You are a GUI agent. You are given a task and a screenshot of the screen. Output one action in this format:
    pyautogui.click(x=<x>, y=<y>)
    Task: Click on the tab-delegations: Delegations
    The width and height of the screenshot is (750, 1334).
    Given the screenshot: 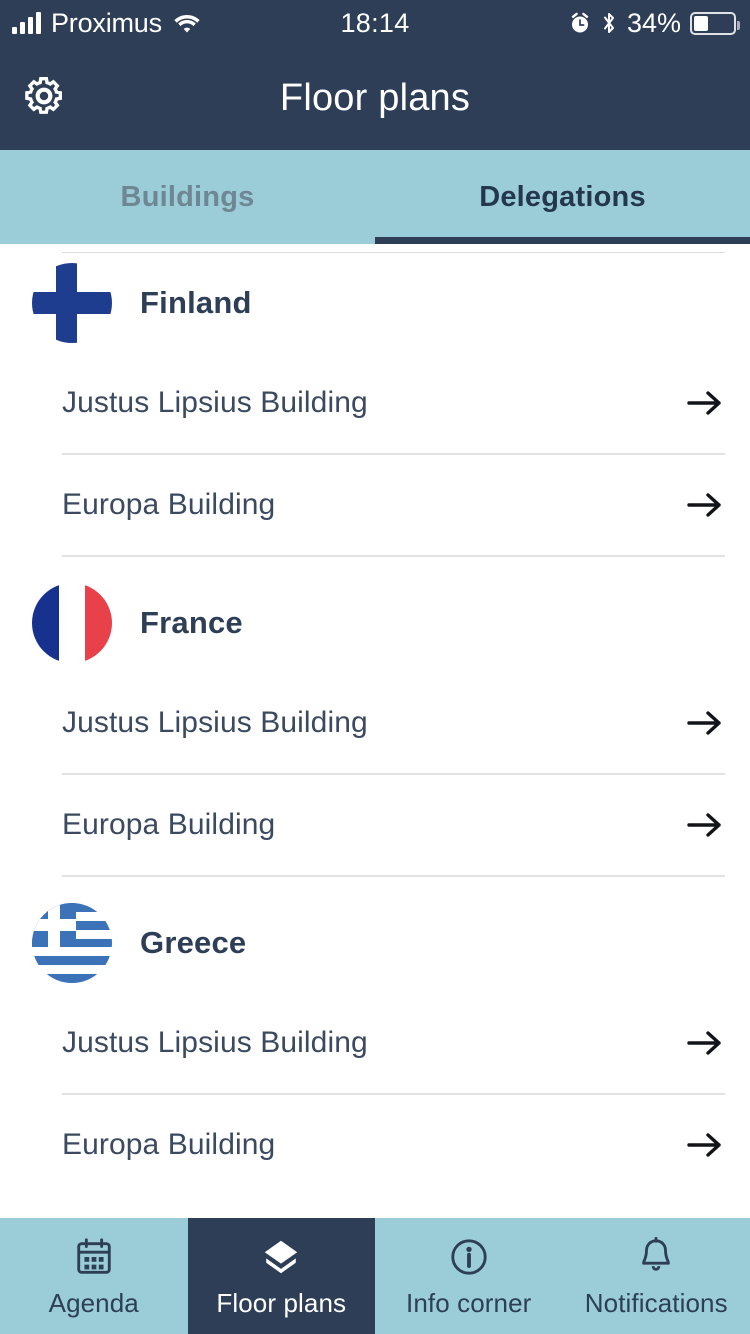 What is the action you would take?
    pyautogui.click(x=562, y=197)
    